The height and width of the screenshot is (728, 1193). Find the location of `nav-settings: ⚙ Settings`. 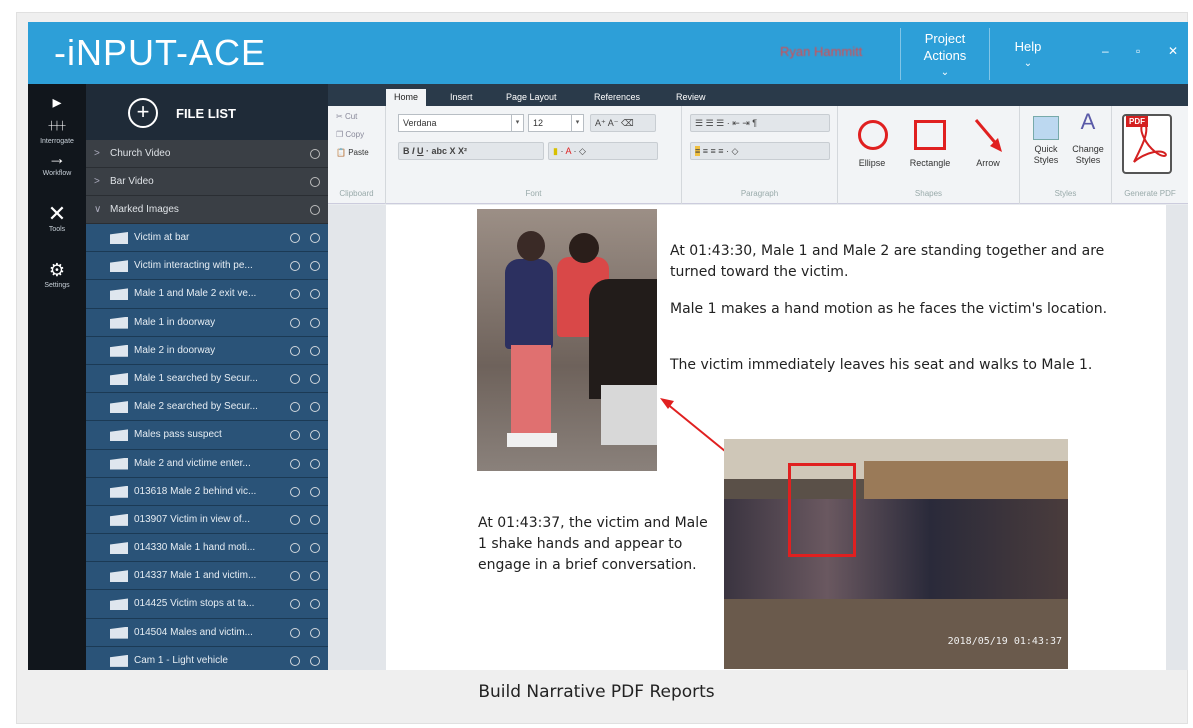

nav-settings: ⚙ Settings is located at coordinates (57, 280).